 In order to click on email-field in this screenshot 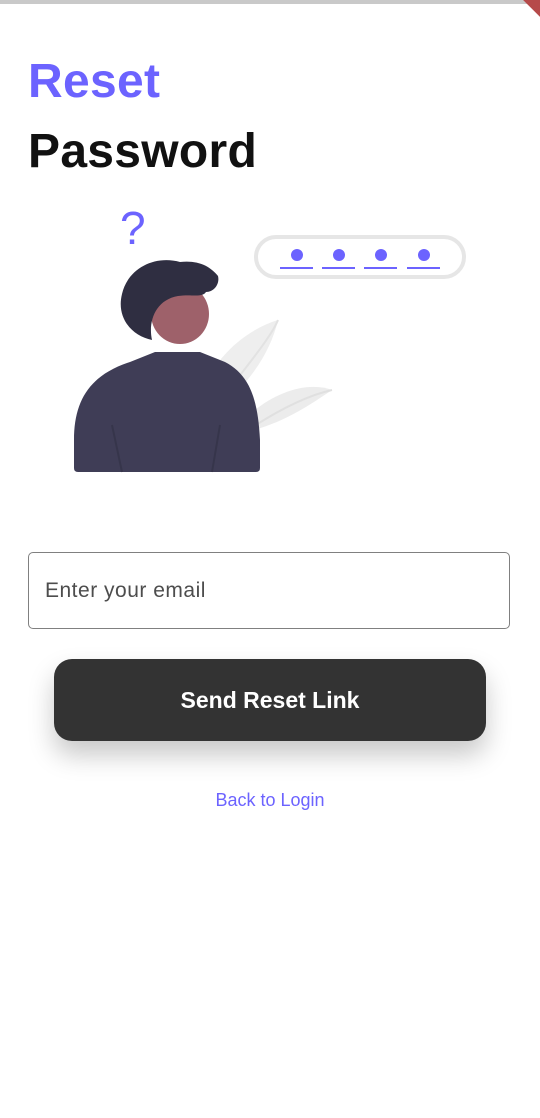, I will do `click(269, 590)`.